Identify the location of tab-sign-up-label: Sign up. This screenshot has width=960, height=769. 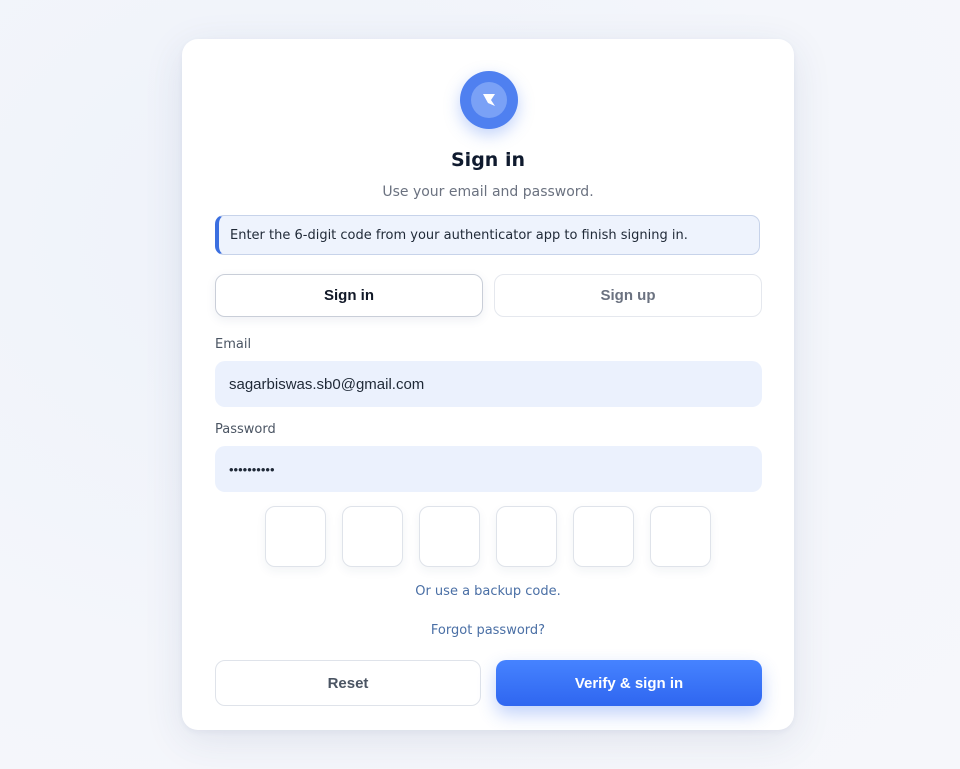
(628, 295).